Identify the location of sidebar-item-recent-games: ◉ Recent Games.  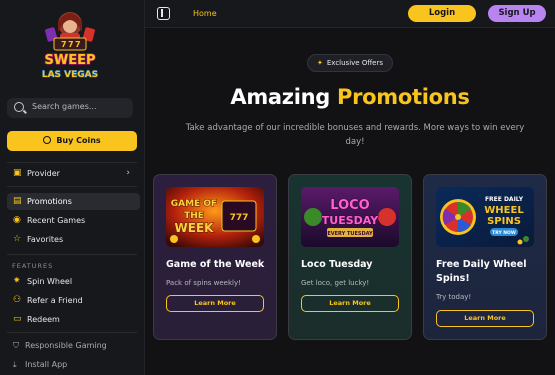
(73, 220).